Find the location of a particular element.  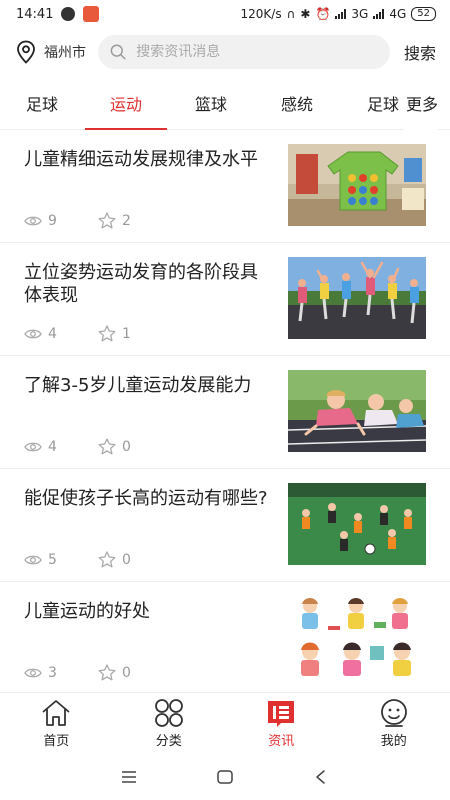

nav-label: 资讯 is located at coordinates (281, 741).